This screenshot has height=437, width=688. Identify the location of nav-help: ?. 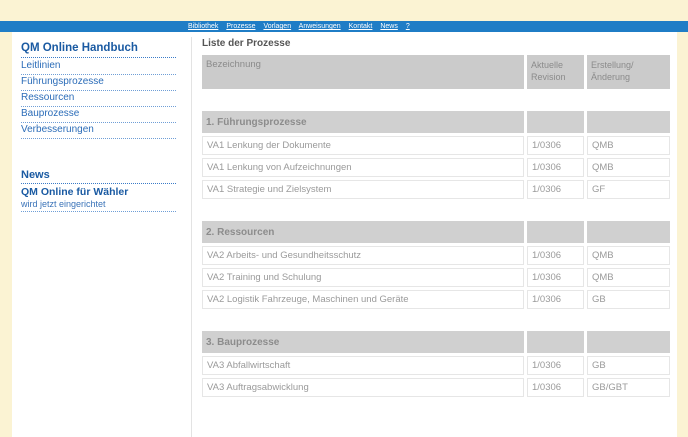
(408, 26).